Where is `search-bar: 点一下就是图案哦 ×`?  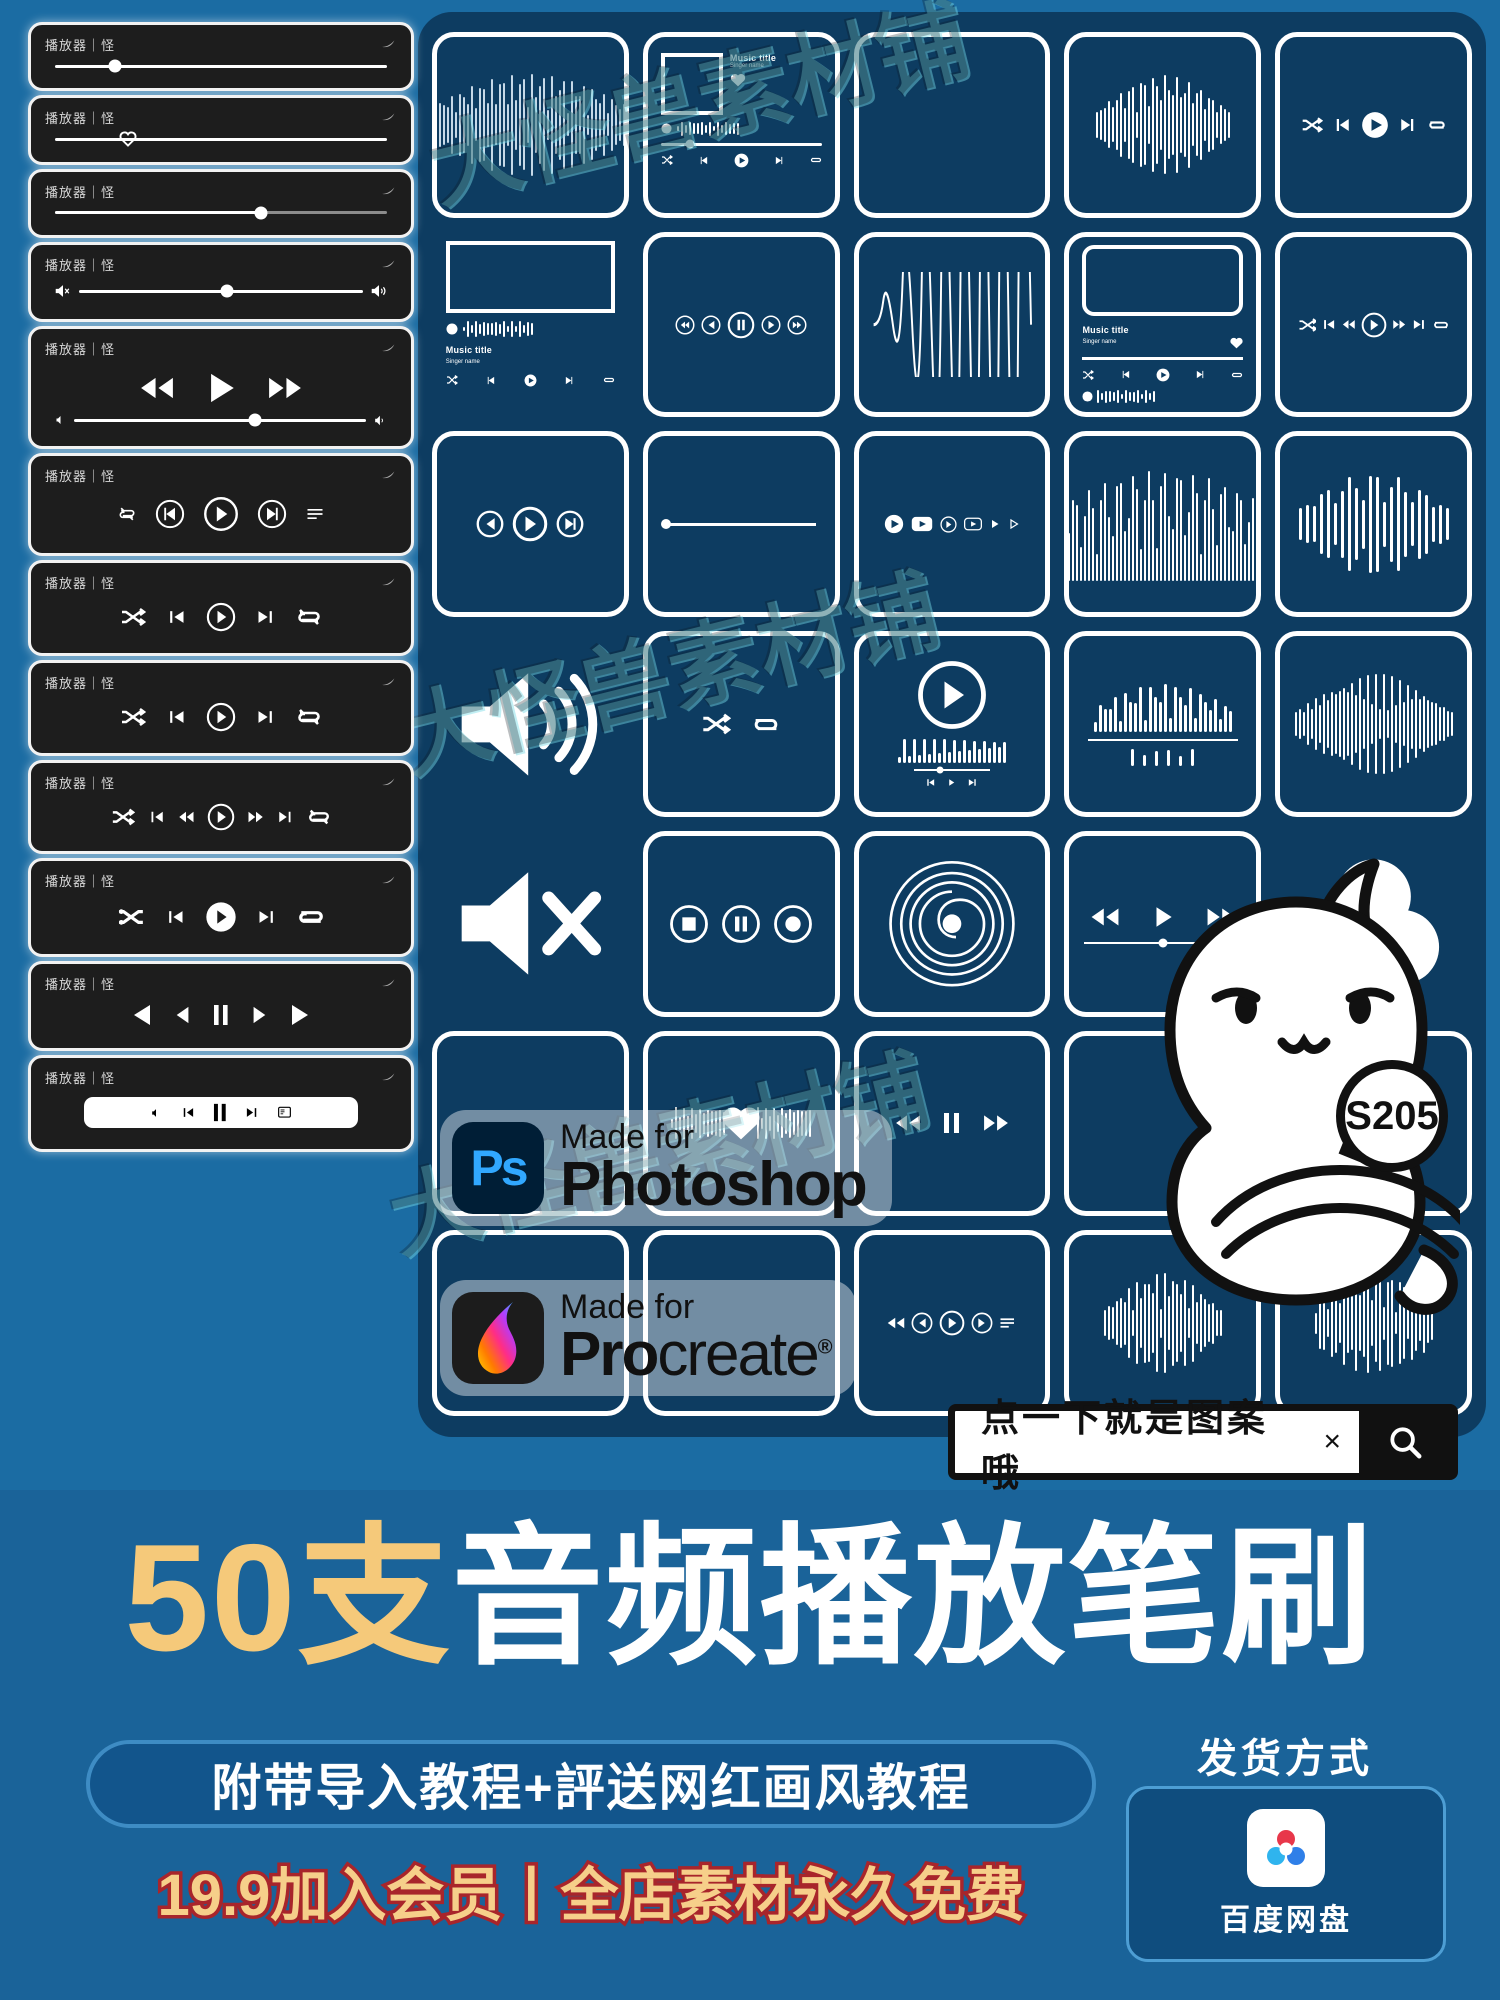
search-bar: 点一下就是图案哦 × is located at coordinates (1203, 1446).